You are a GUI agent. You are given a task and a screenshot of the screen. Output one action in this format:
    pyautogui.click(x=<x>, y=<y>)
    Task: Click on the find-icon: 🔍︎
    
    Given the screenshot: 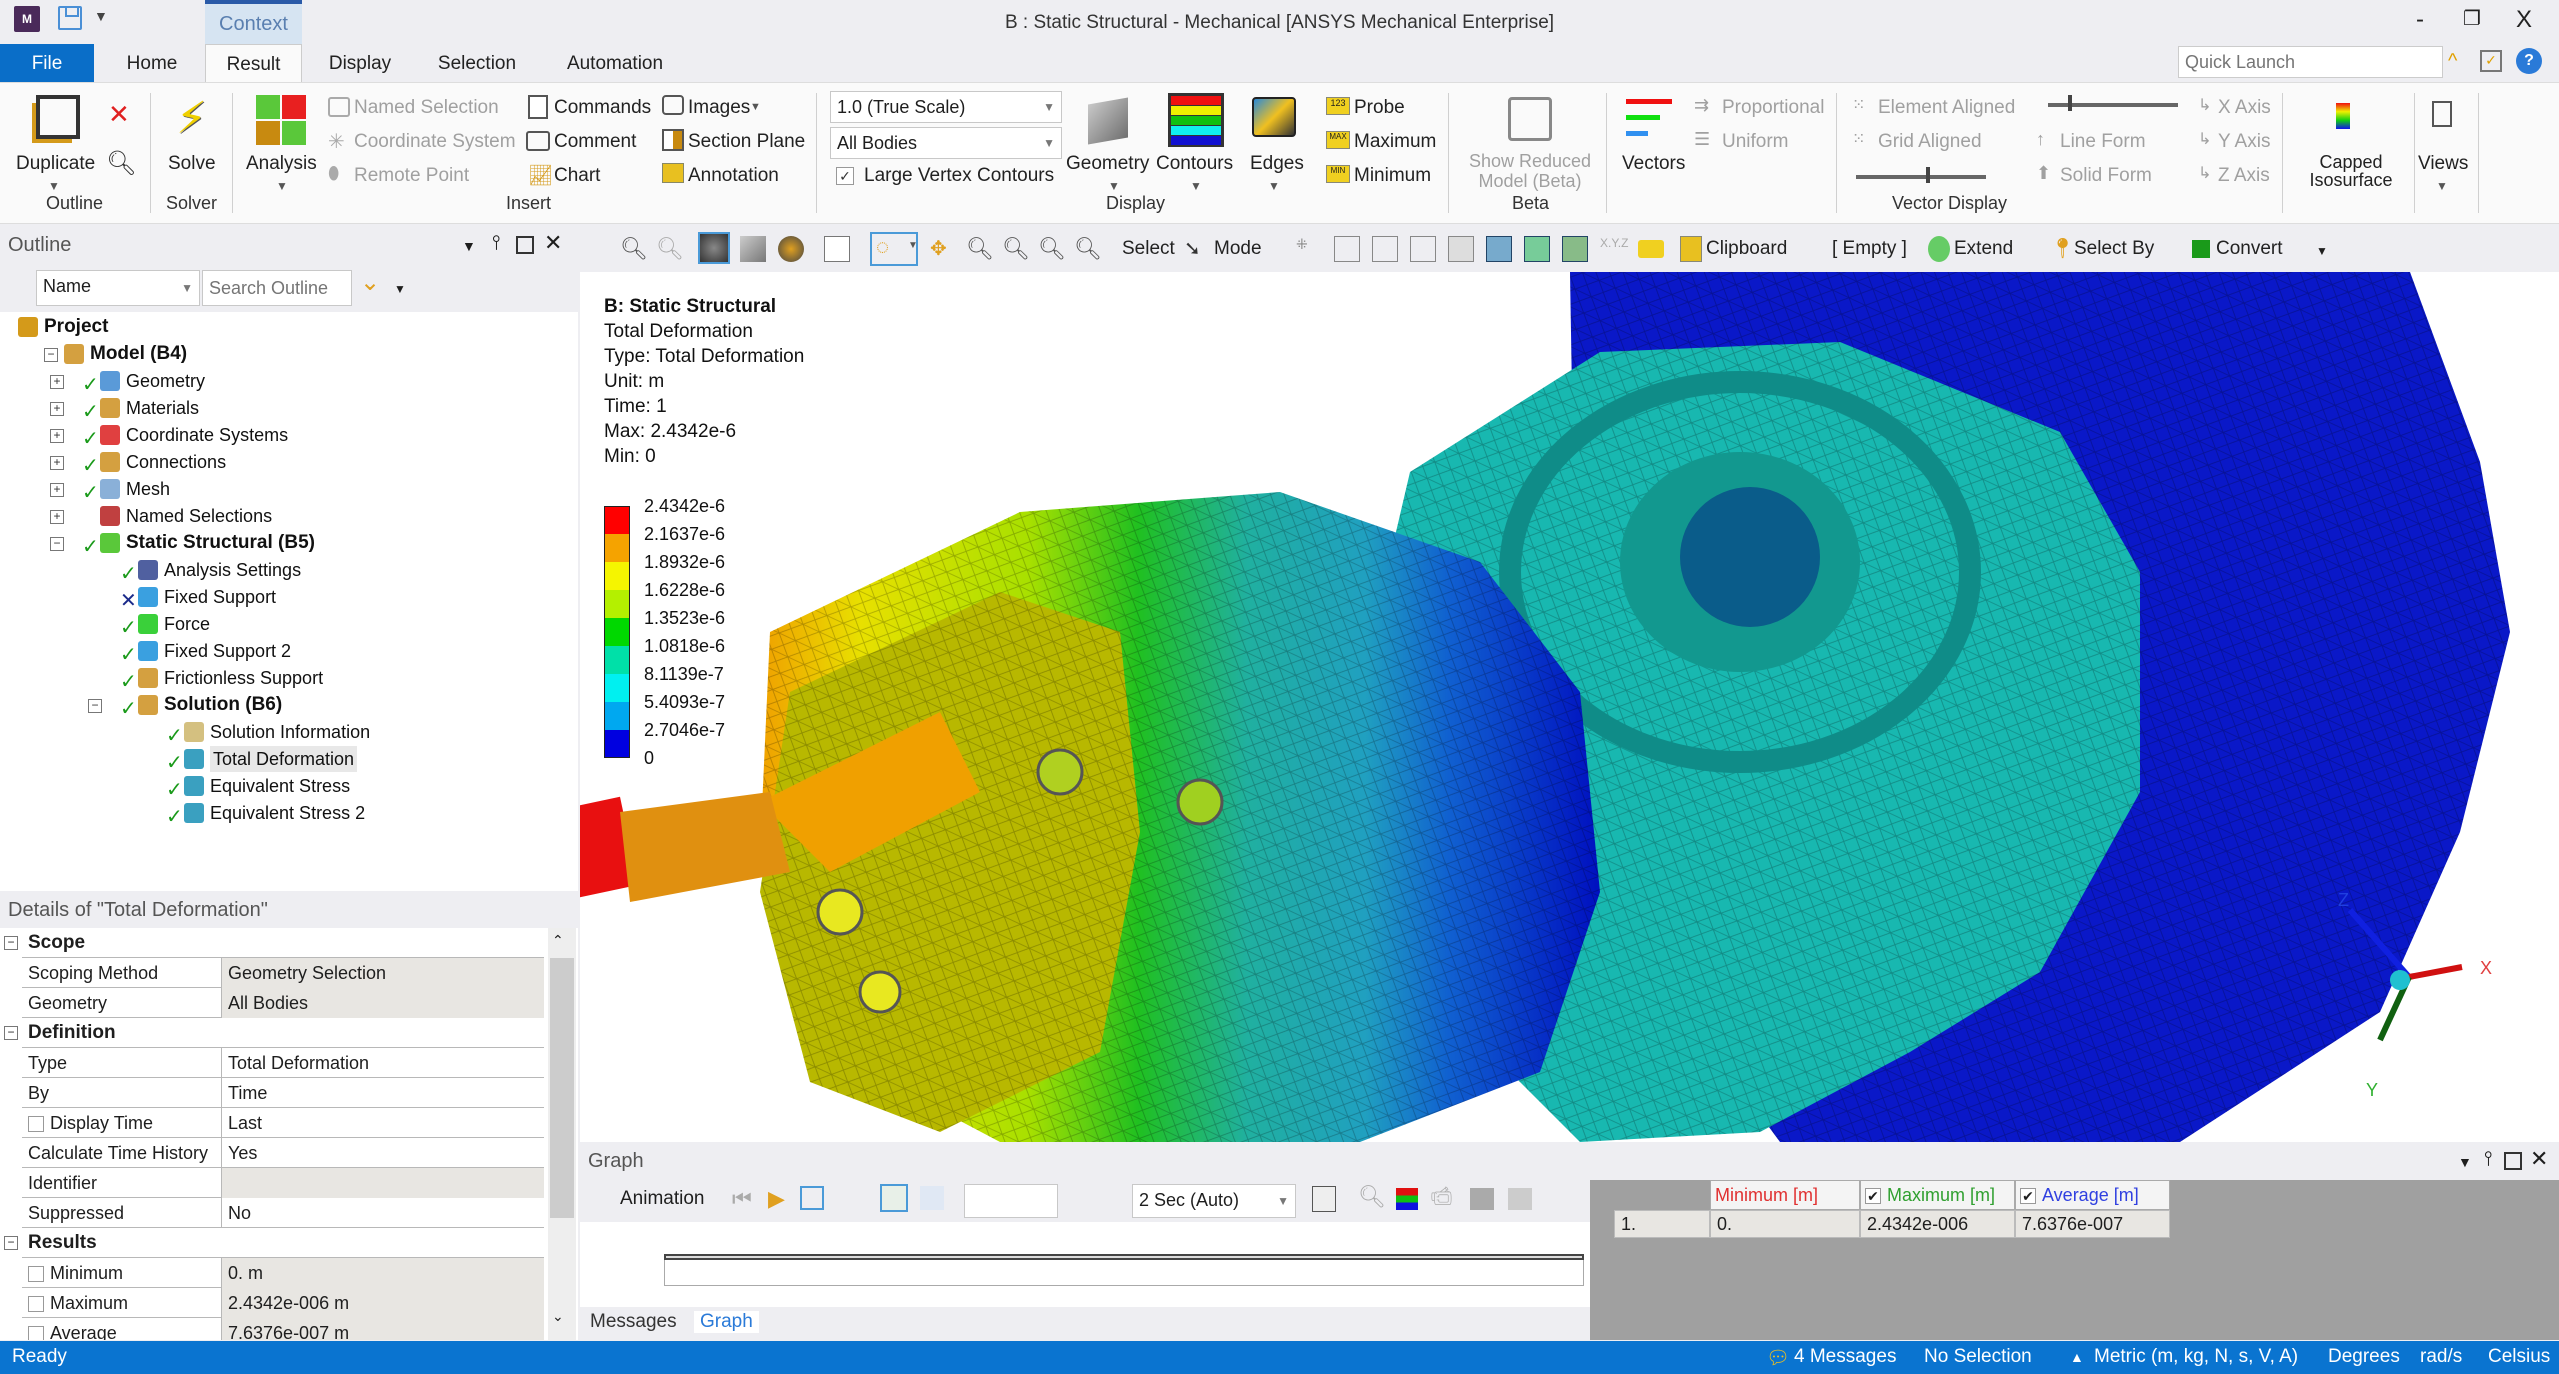 What is the action you would take?
    pyautogui.click(x=121, y=163)
    